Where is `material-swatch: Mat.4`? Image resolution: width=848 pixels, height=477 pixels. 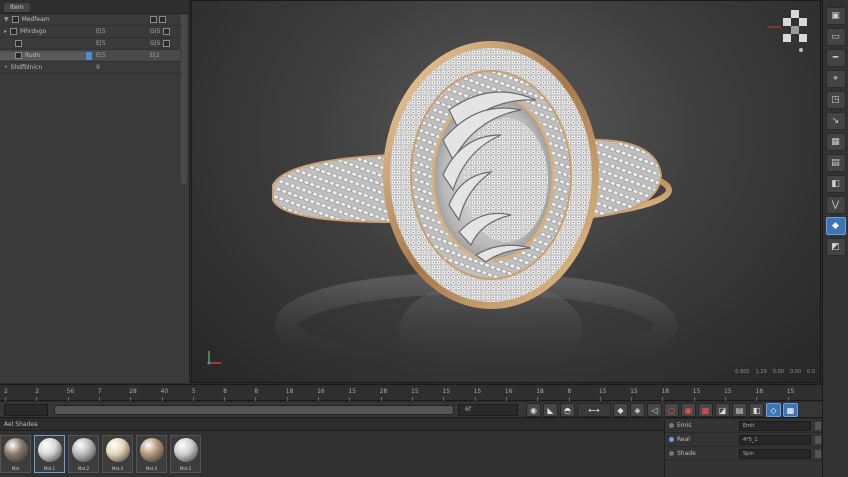 material-swatch: Mat.4 is located at coordinates (151, 454).